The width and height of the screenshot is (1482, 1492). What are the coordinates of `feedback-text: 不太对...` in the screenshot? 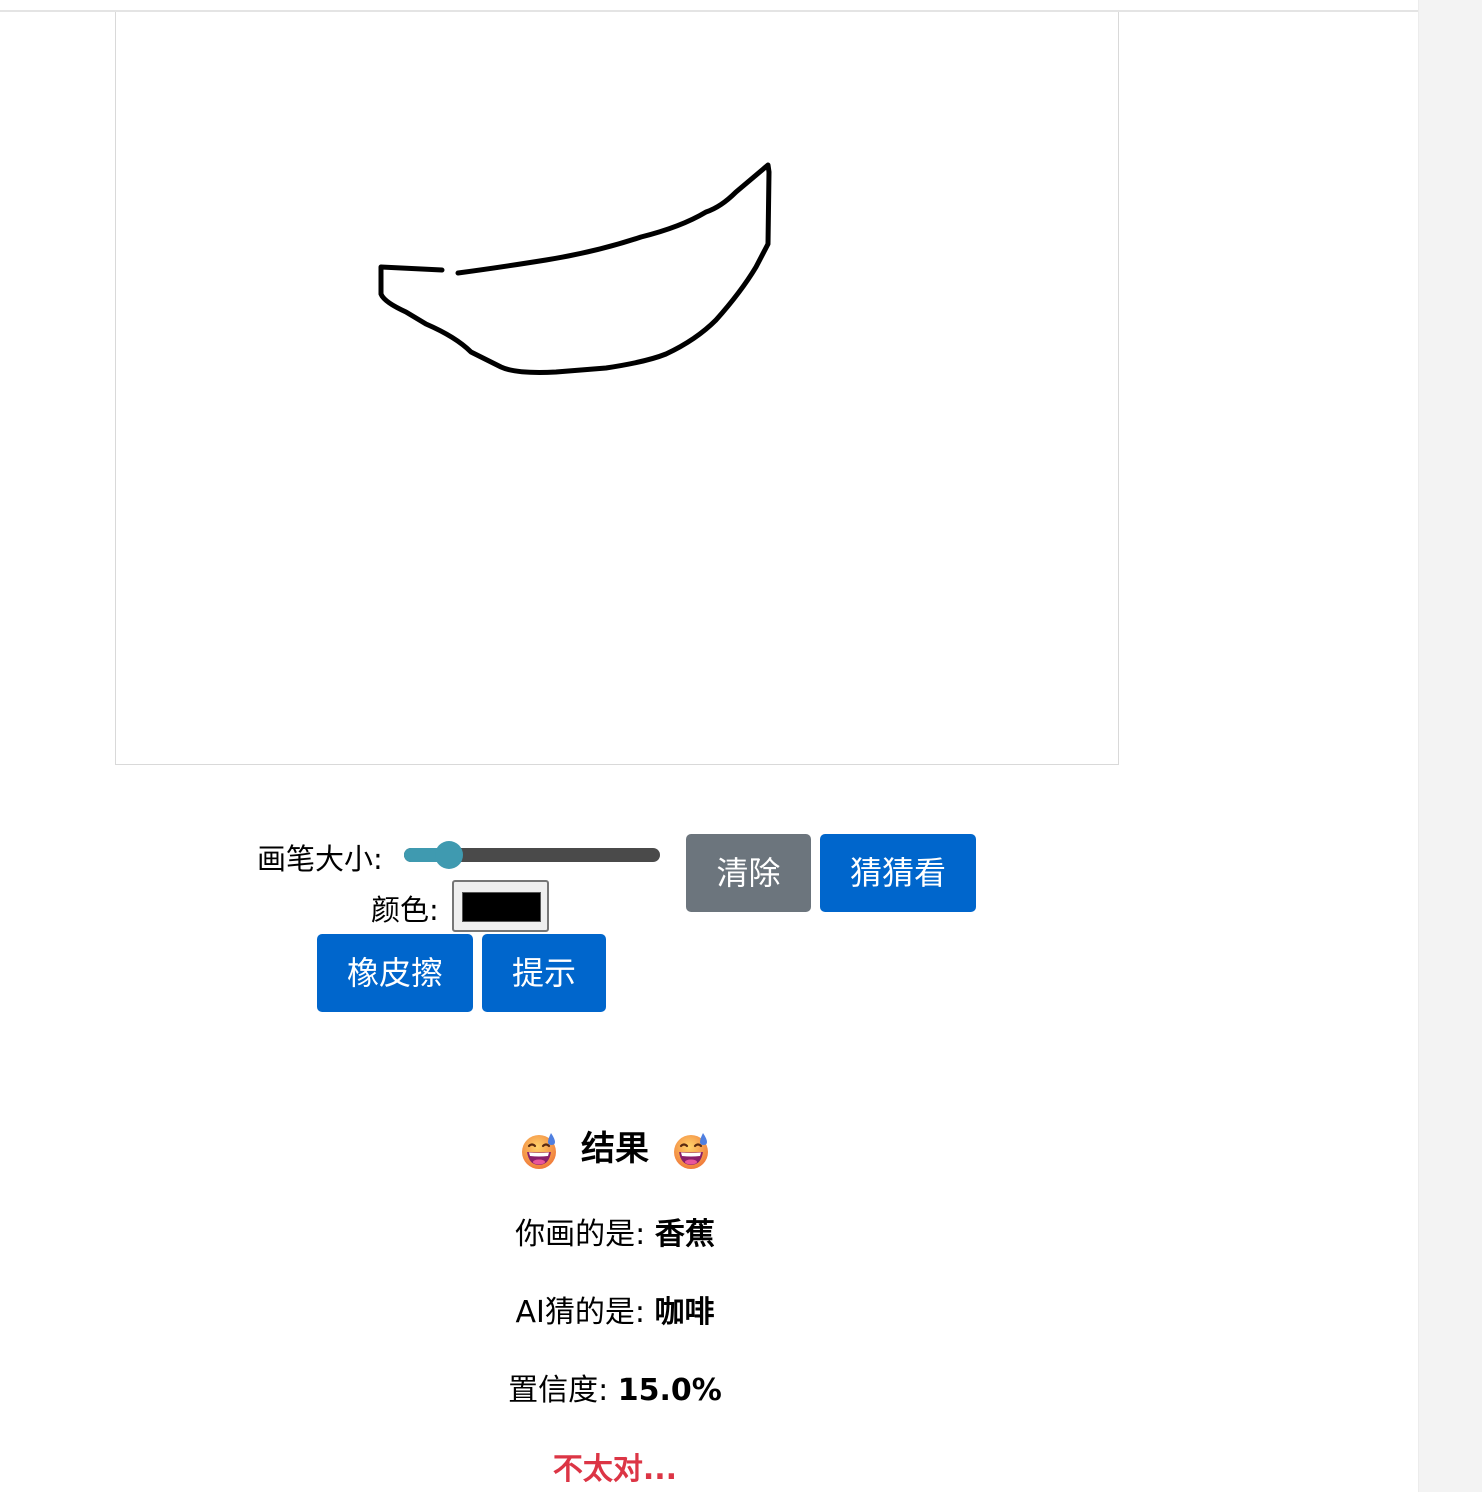 It's located at (615, 1469).